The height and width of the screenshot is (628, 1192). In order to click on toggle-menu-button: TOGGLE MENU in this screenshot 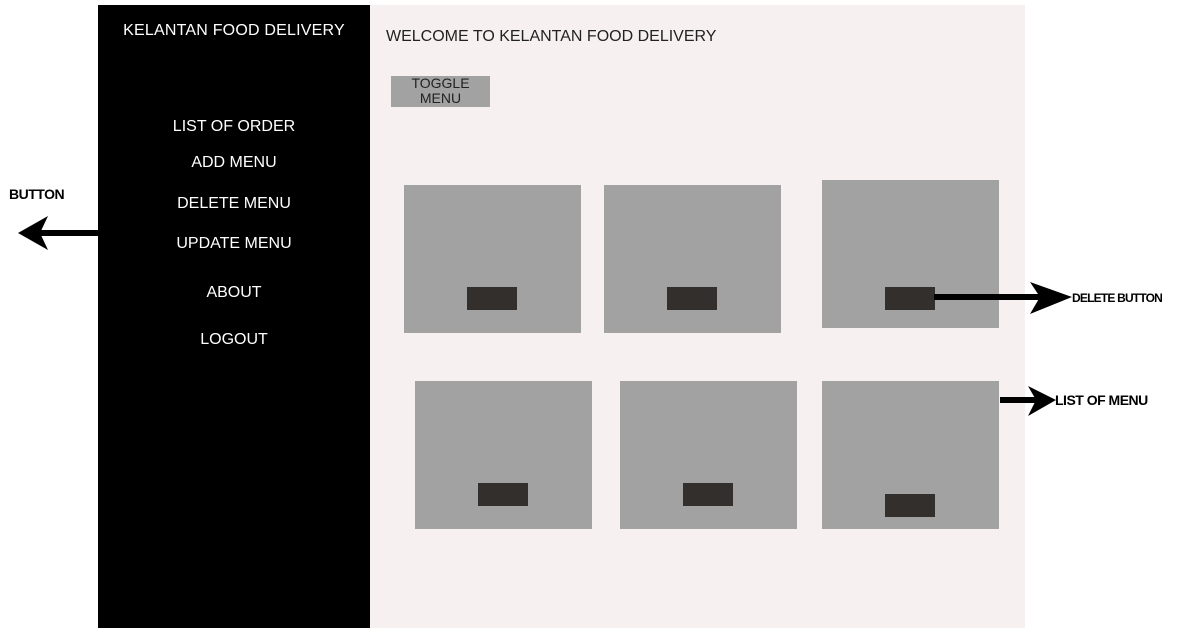, I will do `click(440, 91)`.